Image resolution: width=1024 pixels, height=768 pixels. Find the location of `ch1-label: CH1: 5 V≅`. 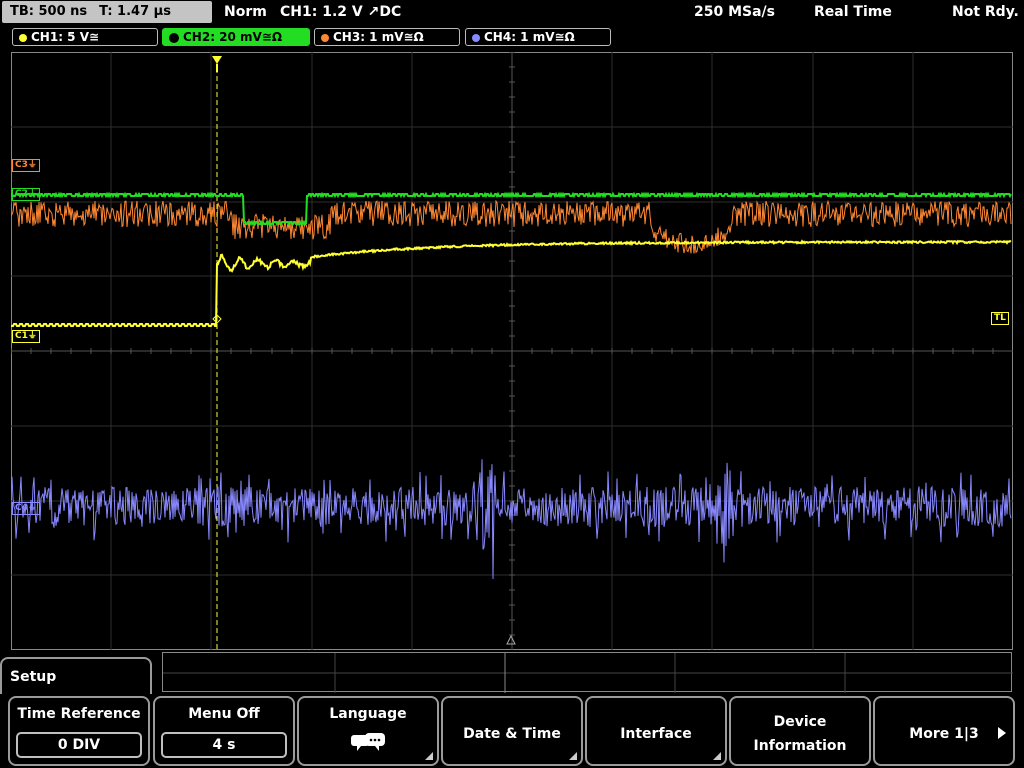

ch1-label: CH1: 5 V≅ is located at coordinates (65, 37).